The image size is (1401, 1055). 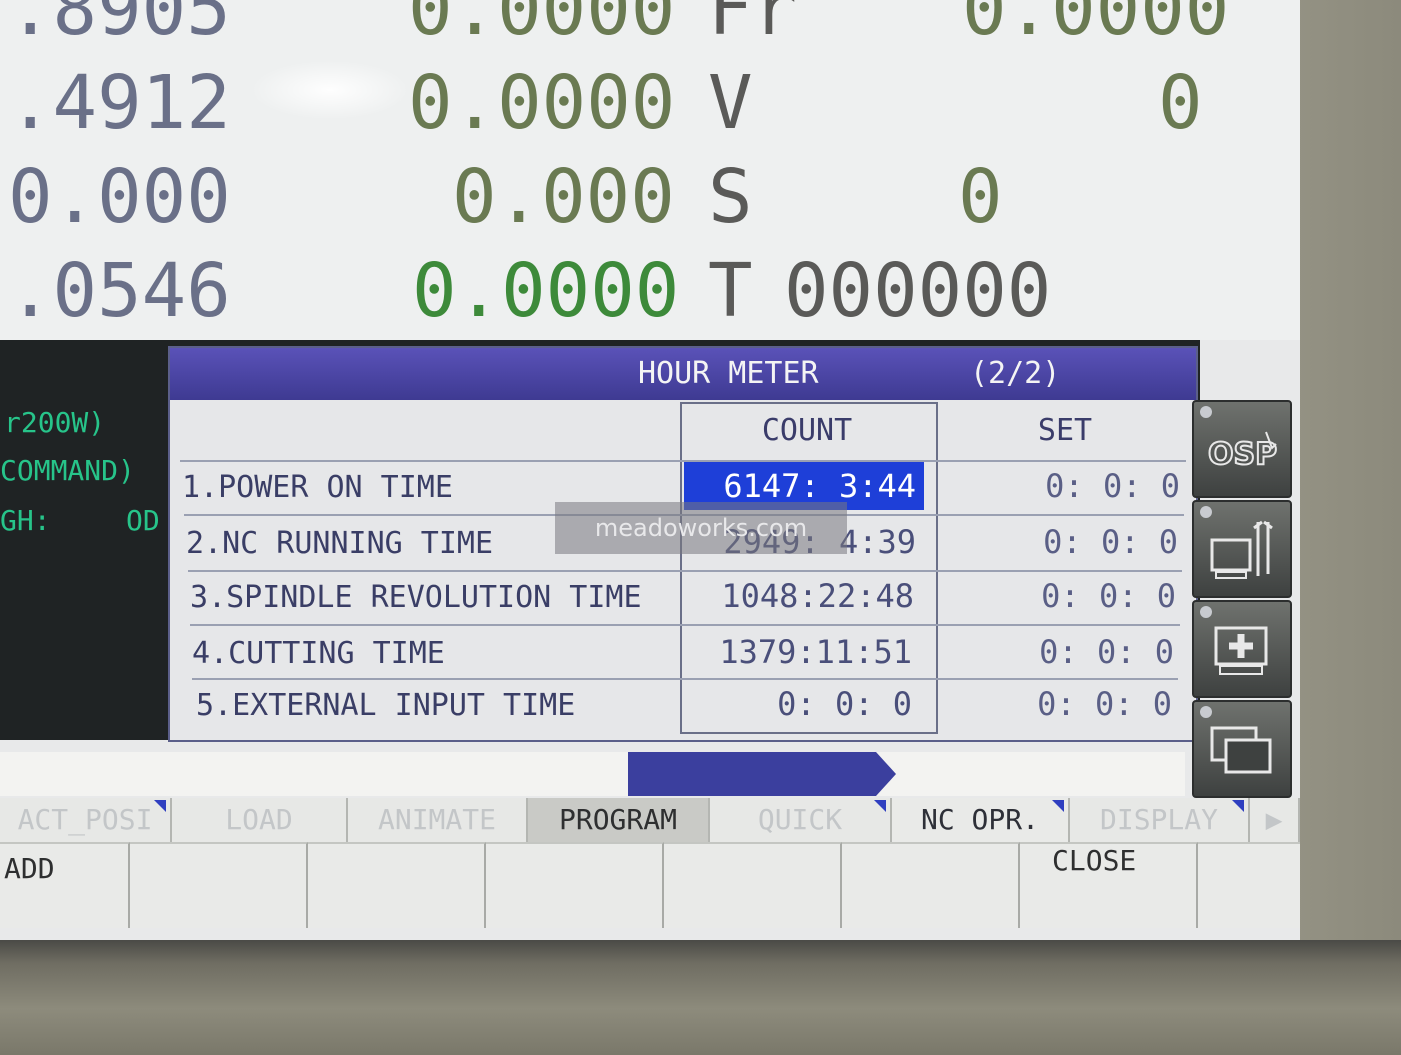 I want to click on screen-glare, so click(x=330, y=90).